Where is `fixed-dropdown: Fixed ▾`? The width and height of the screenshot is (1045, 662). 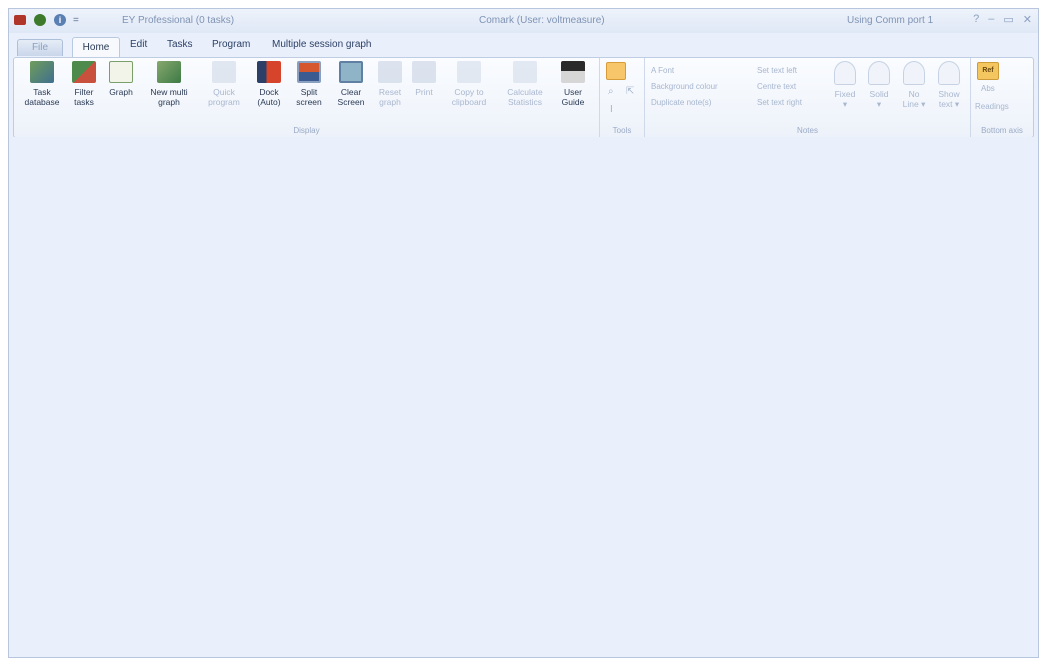 fixed-dropdown: Fixed ▾ is located at coordinates (845, 85).